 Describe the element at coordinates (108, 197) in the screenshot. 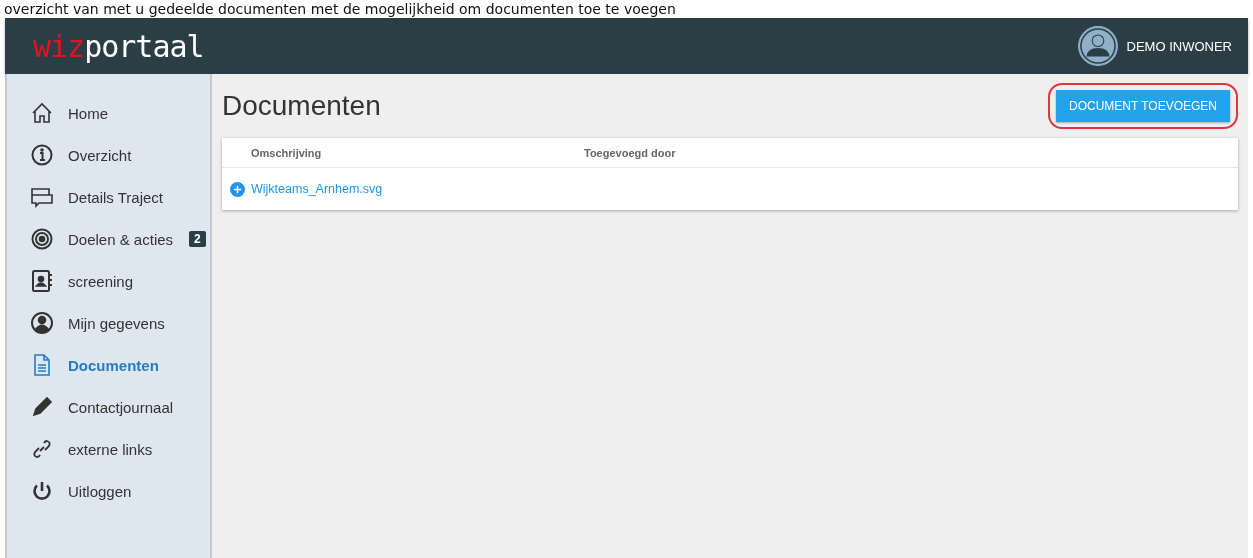

I see `sidebar-item: Details Traject` at that location.